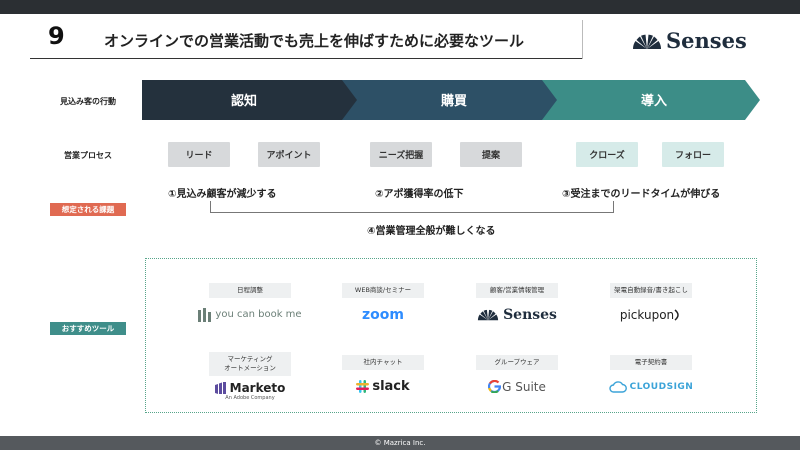  What do you see at coordinates (199, 154) in the screenshot?
I see `process-step-lead: リード` at bounding box center [199, 154].